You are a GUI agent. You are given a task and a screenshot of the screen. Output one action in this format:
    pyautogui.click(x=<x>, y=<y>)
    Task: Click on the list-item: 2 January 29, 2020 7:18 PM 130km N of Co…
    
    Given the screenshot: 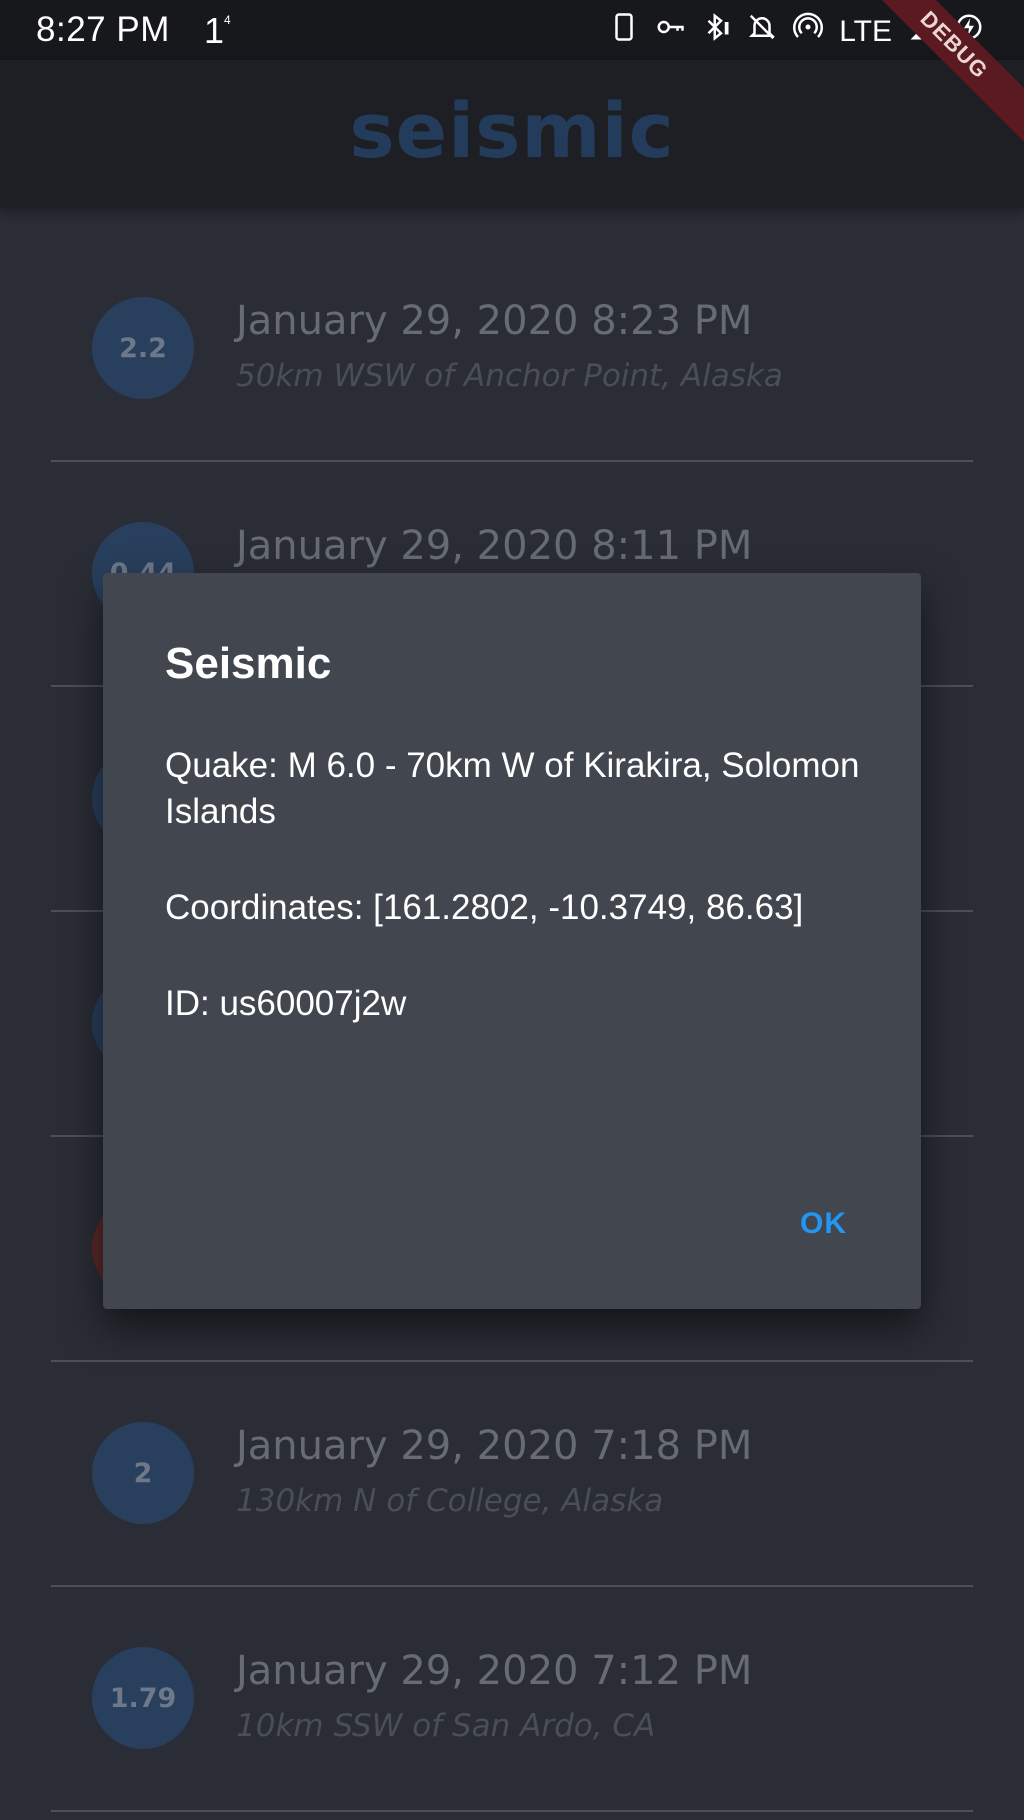 What is the action you would take?
    pyautogui.click(x=512, y=1473)
    